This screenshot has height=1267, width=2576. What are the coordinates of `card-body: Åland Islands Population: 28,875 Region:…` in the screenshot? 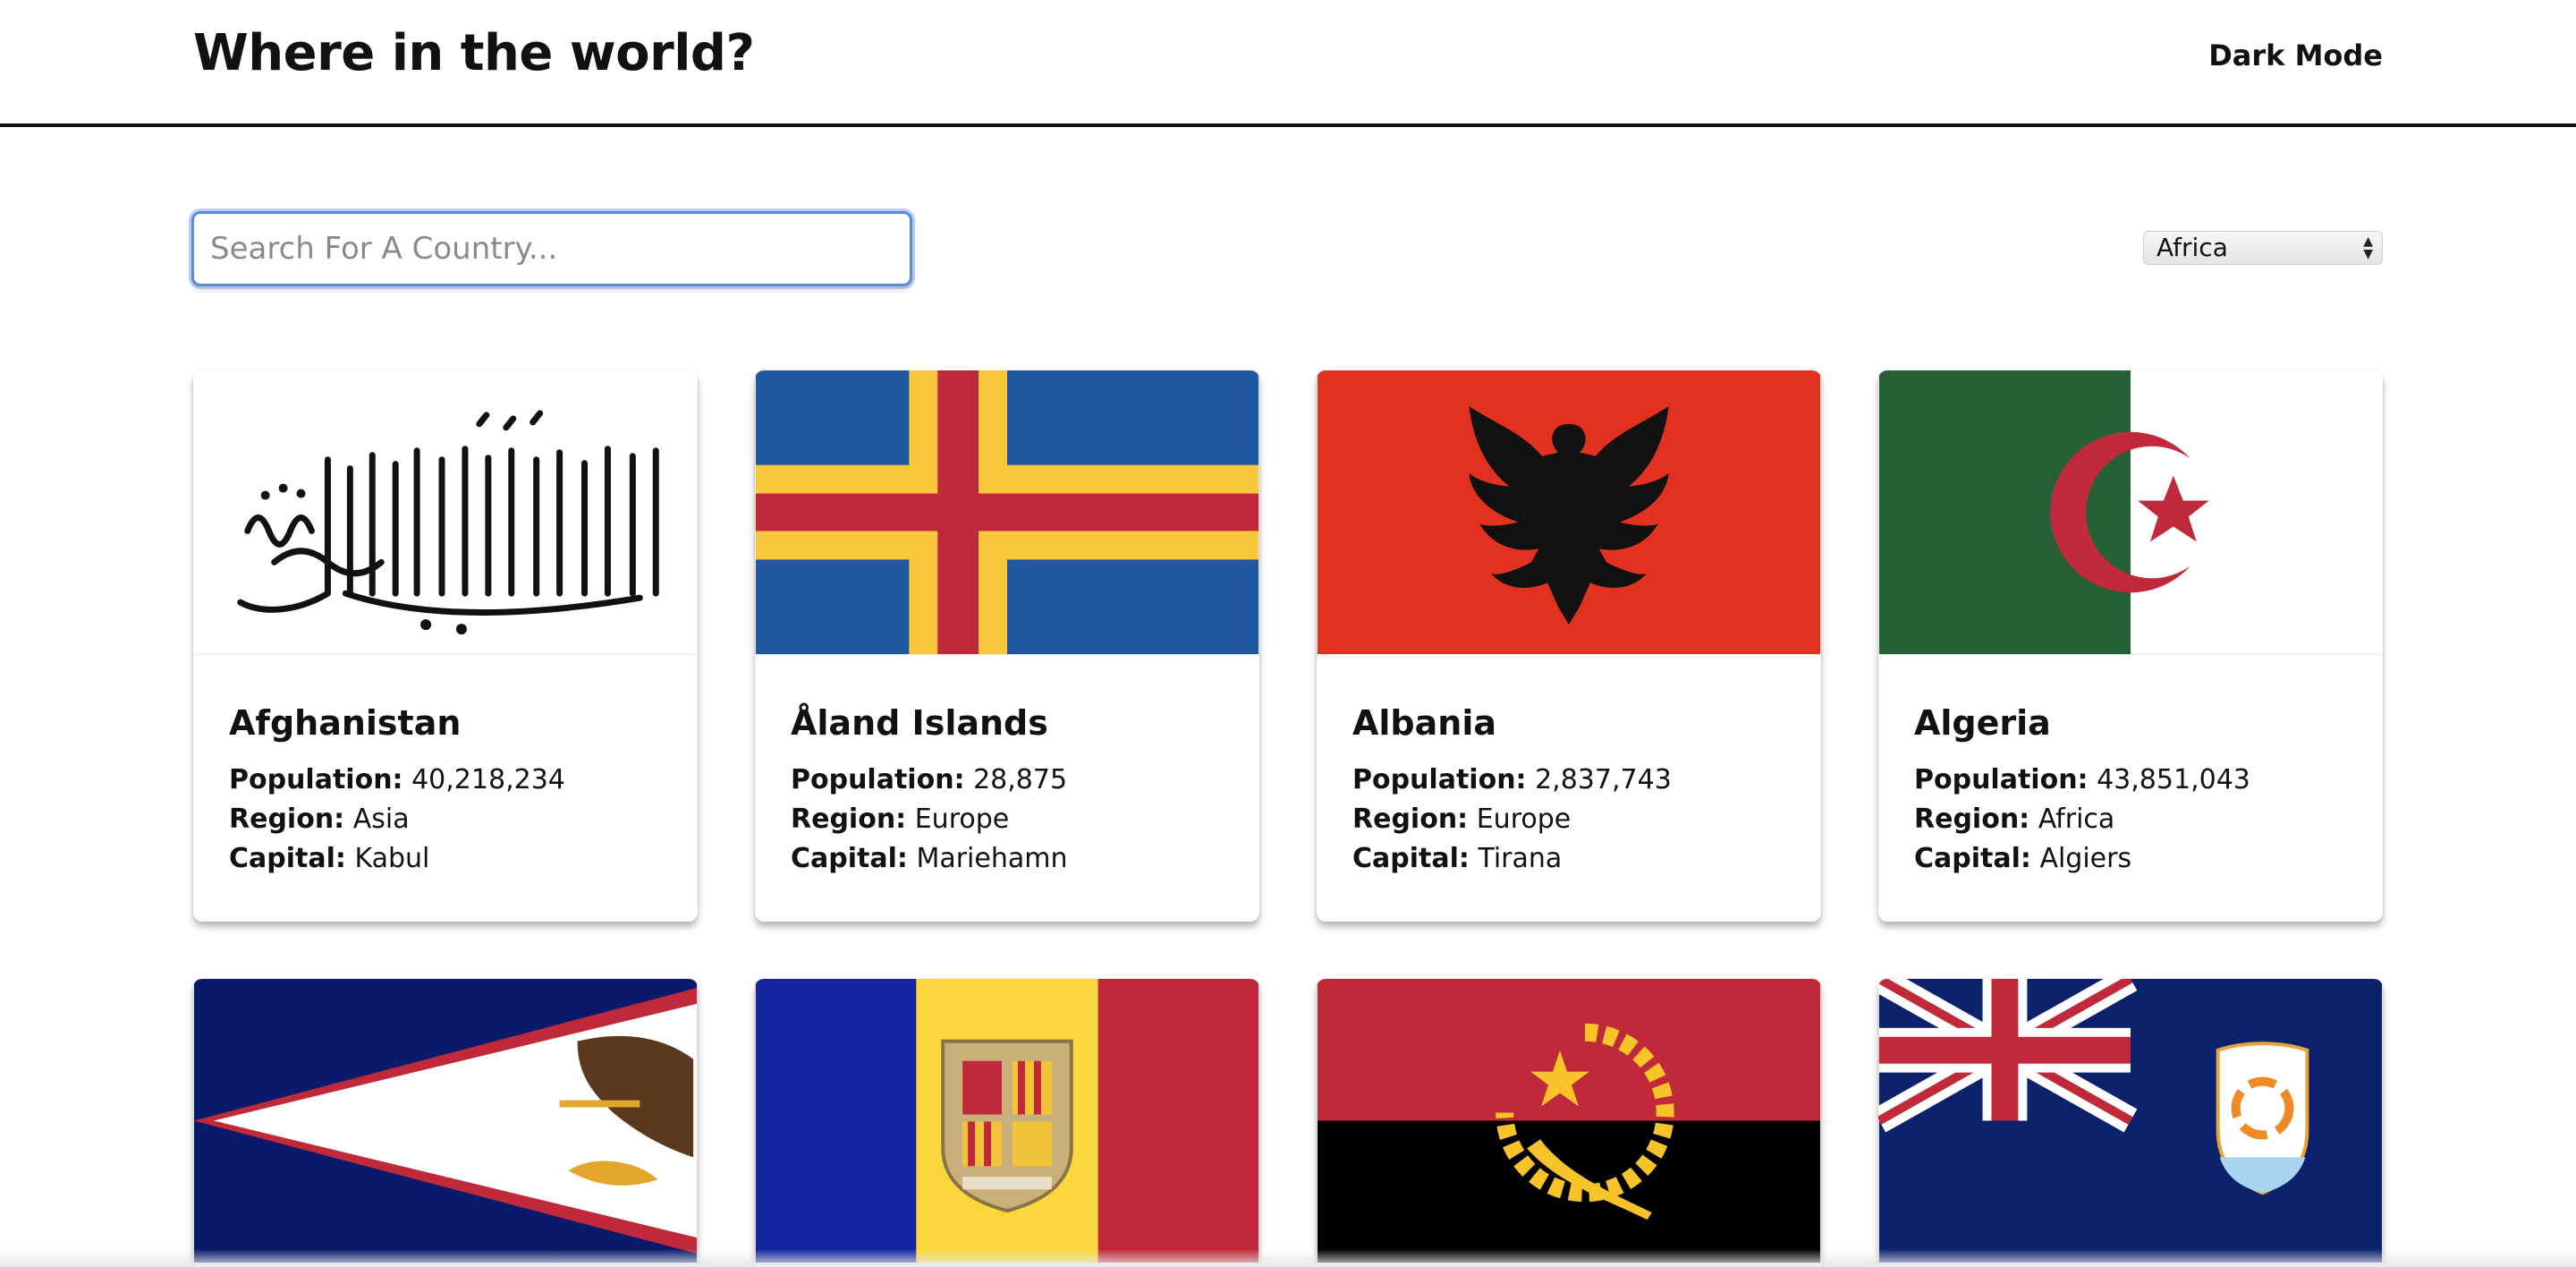 It's located at (1007, 767).